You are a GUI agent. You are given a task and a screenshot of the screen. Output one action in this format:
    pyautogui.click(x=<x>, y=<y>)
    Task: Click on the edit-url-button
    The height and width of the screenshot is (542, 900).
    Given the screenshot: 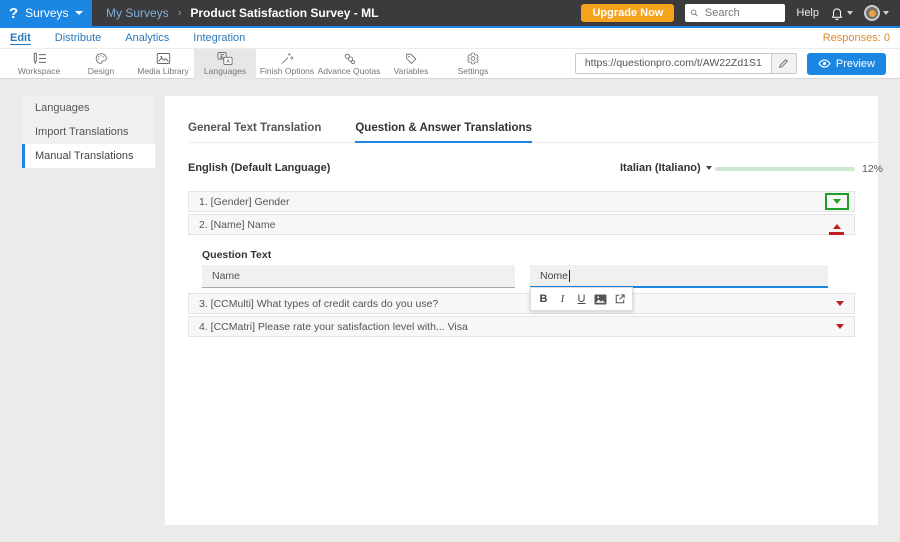 What is the action you would take?
    pyautogui.click(x=783, y=63)
    